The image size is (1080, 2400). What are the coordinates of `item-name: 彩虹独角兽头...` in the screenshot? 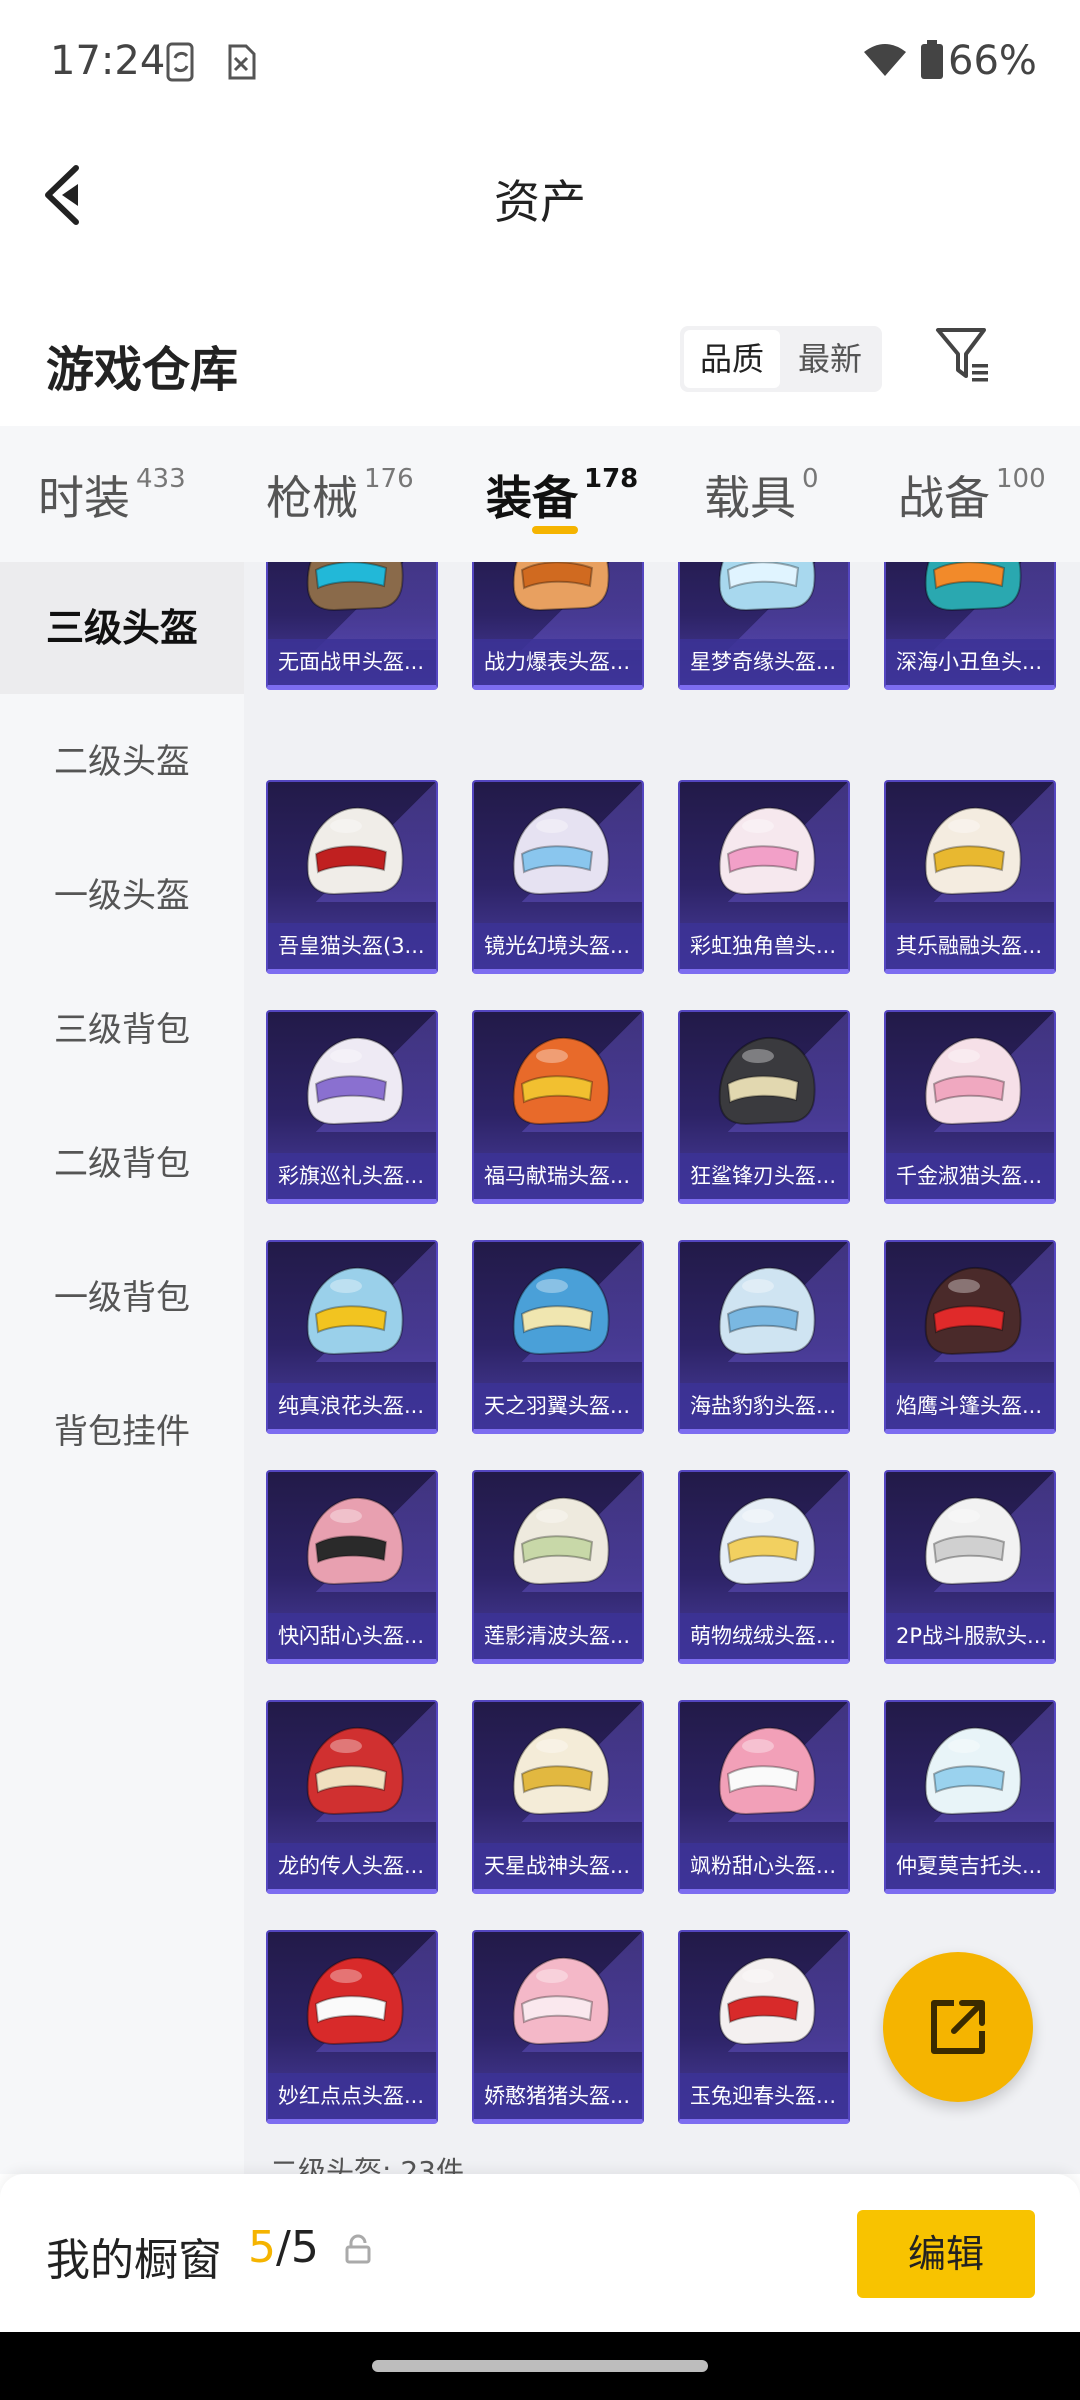 It's located at (764, 946).